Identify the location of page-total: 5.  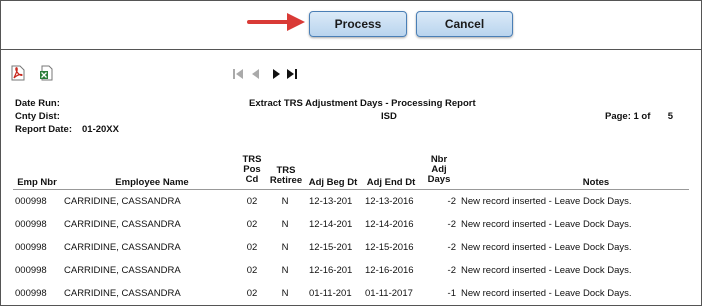
(670, 116).